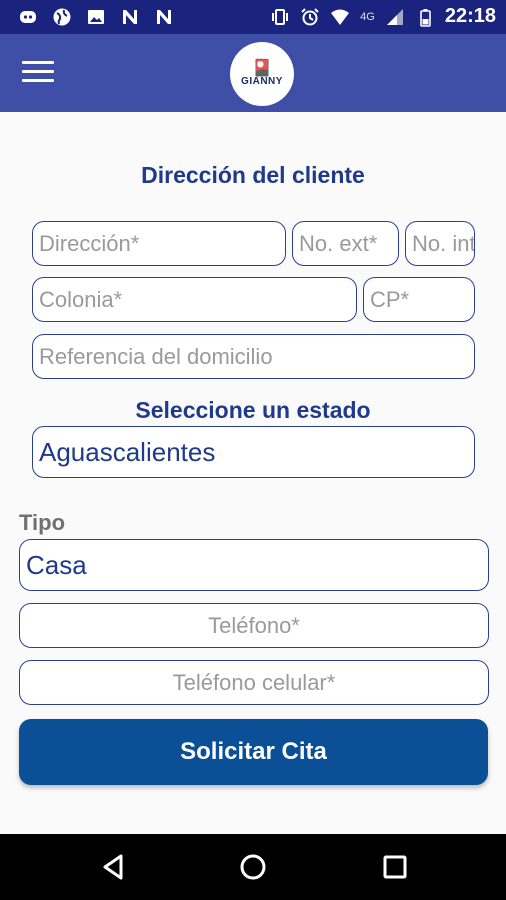 The width and height of the screenshot is (506, 900). What do you see at coordinates (253, 752) in the screenshot?
I see `solicitar-cita-button: Solicitar Cita` at bounding box center [253, 752].